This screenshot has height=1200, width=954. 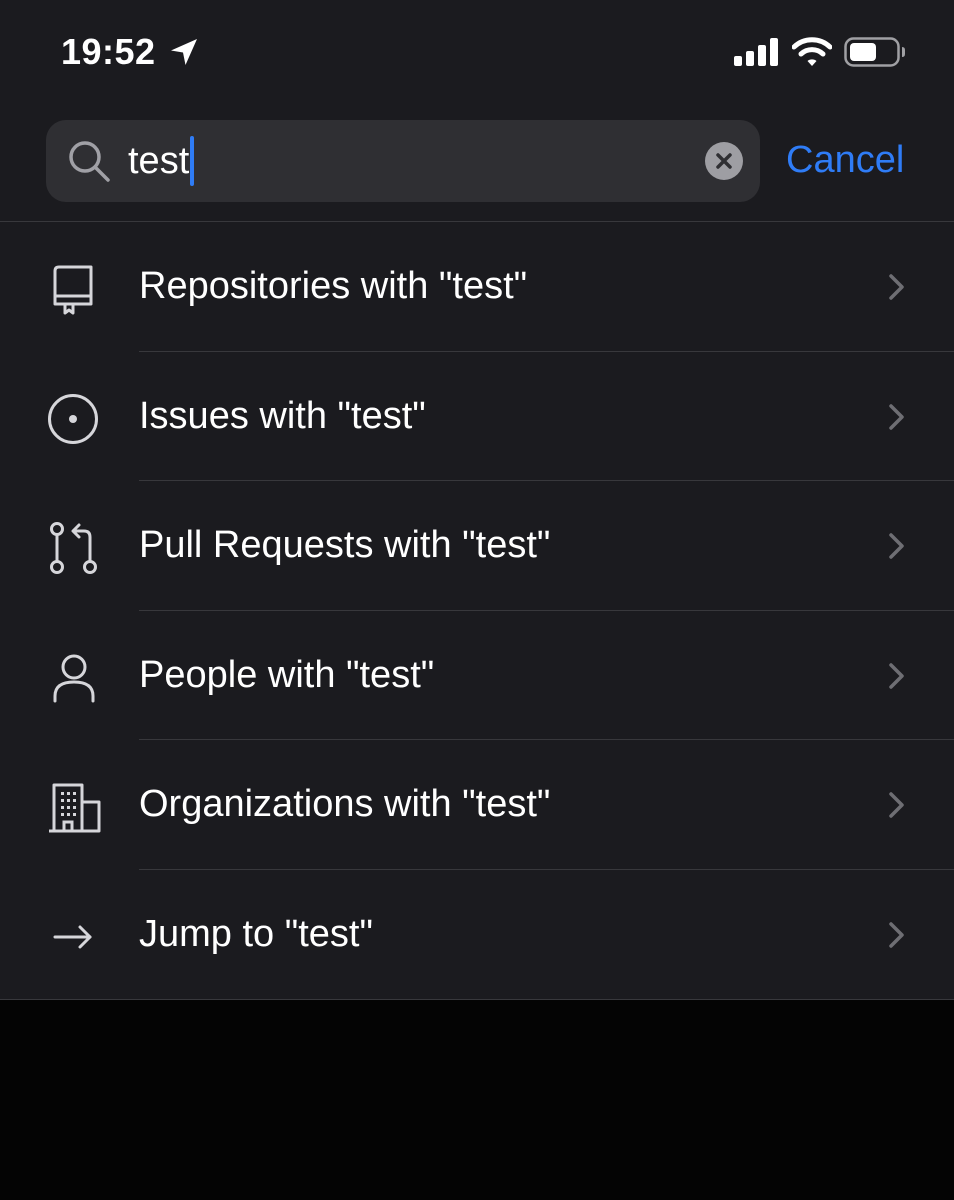 What do you see at coordinates (73, 290) in the screenshot?
I see `repository-icon` at bounding box center [73, 290].